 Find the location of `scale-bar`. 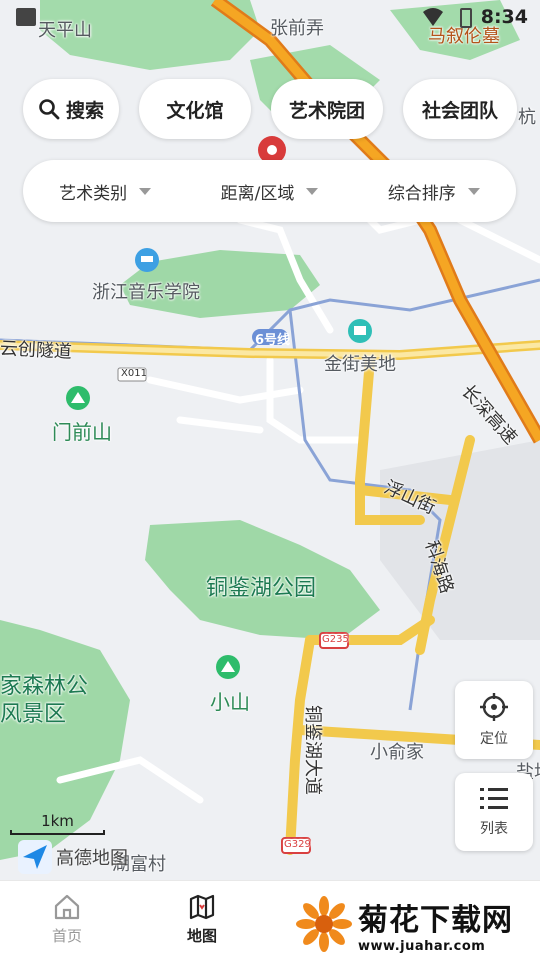

scale-bar is located at coordinates (57, 832).